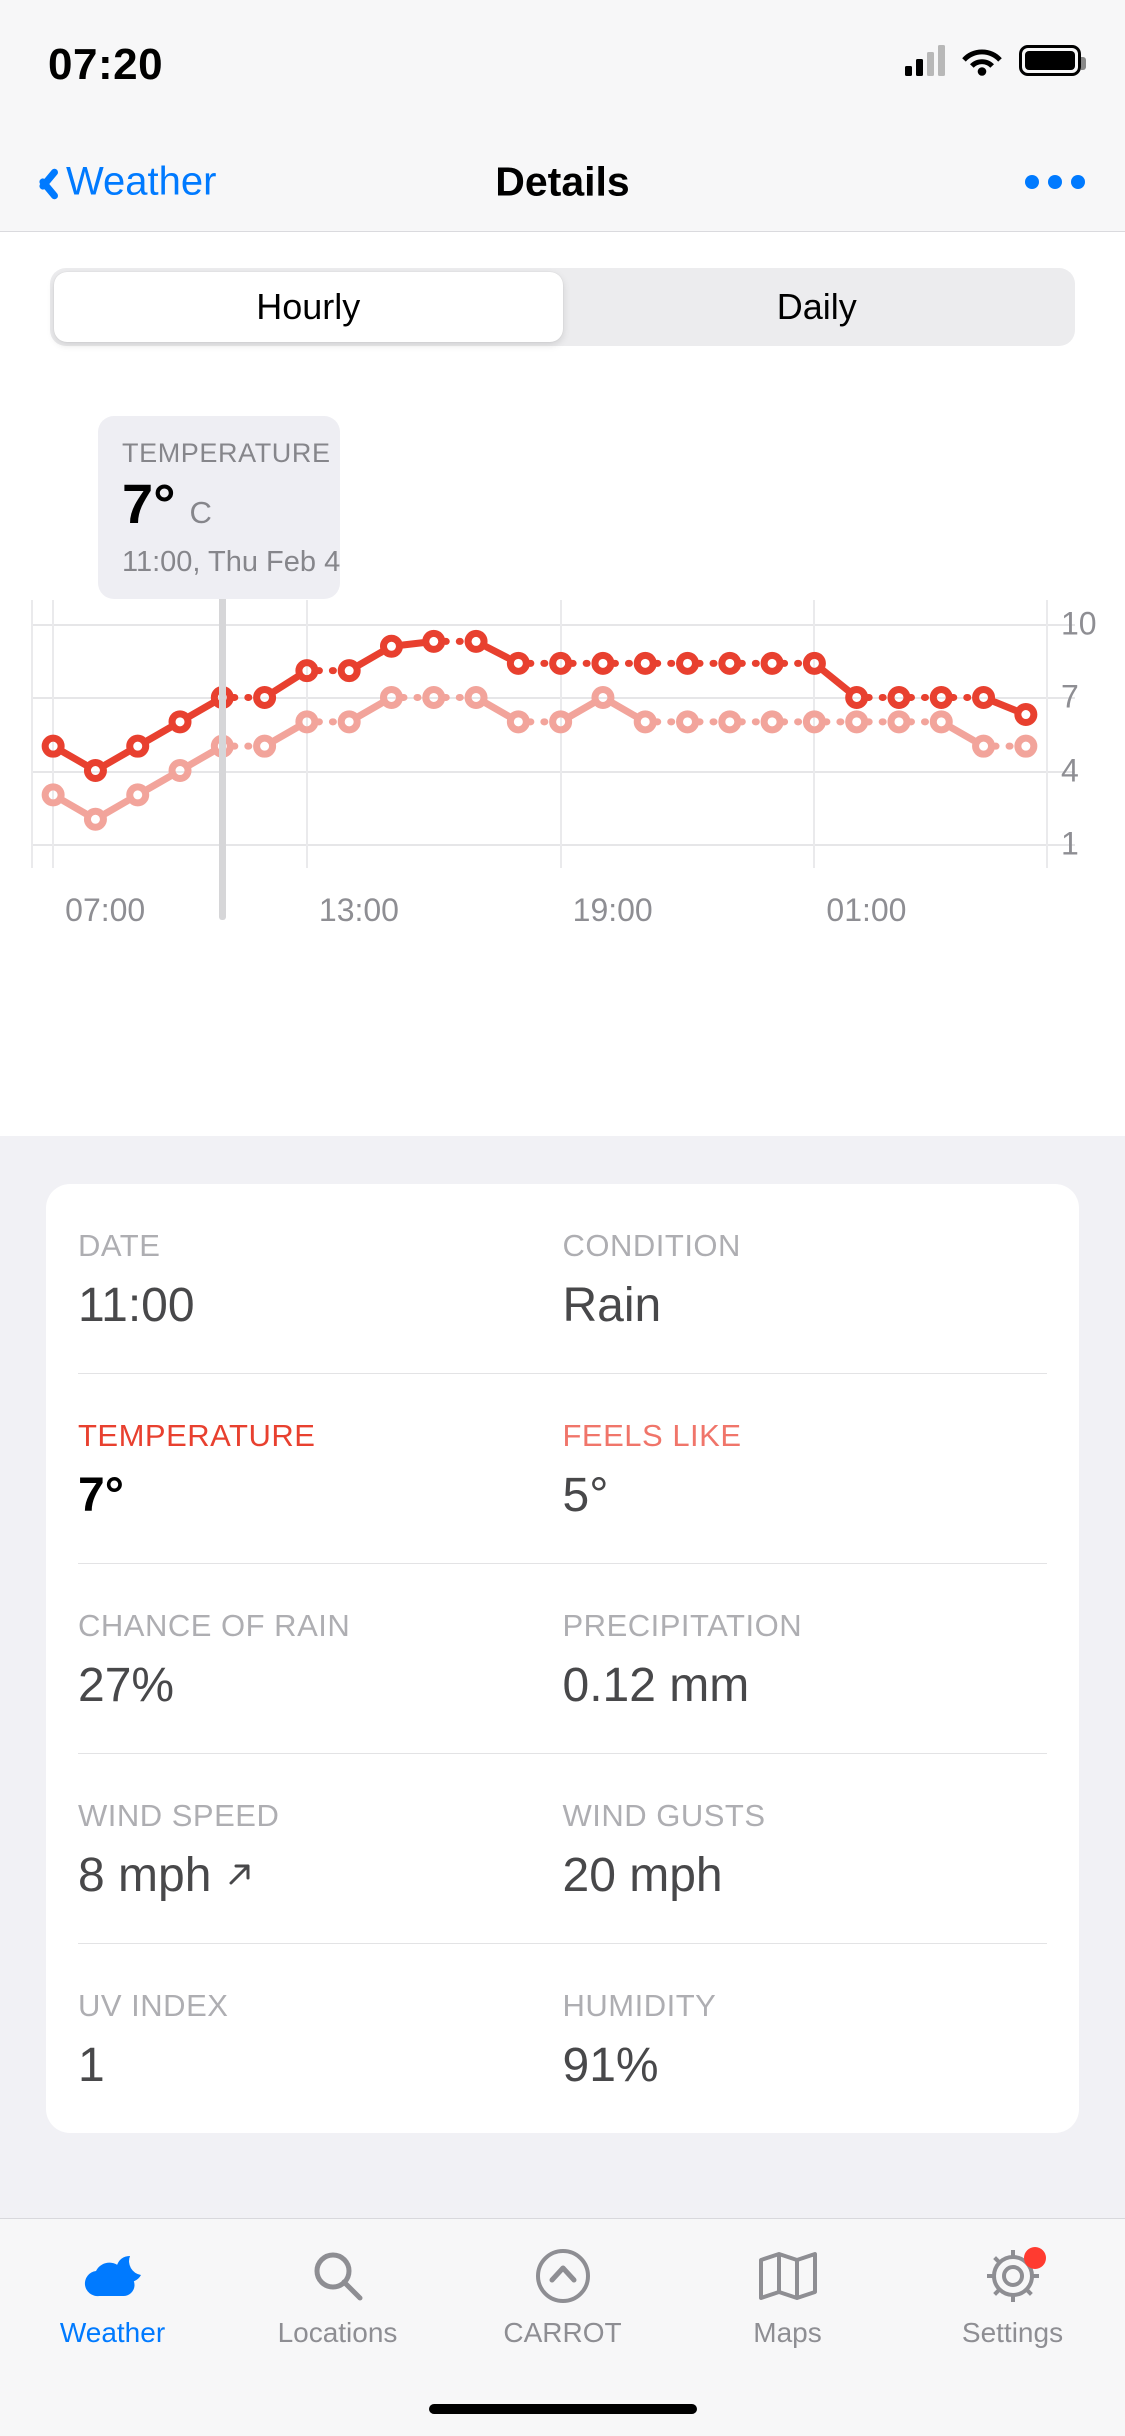  Describe the element at coordinates (982, 60) in the screenshot. I see `wifi-icon` at that location.